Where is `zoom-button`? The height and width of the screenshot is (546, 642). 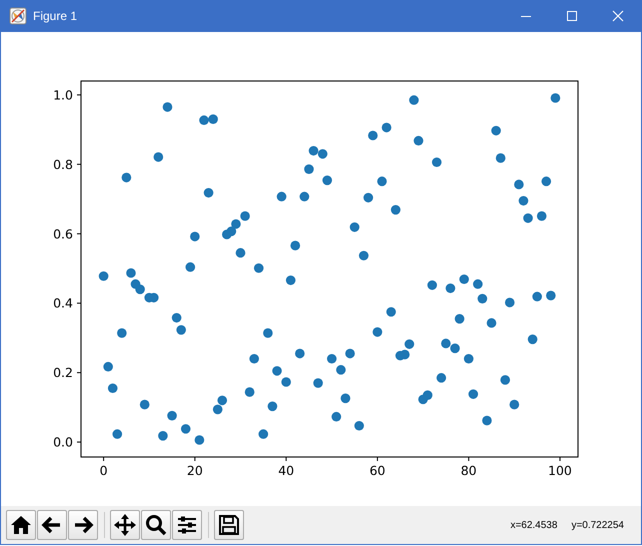
zoom-button is located at coordinates (156, 525).